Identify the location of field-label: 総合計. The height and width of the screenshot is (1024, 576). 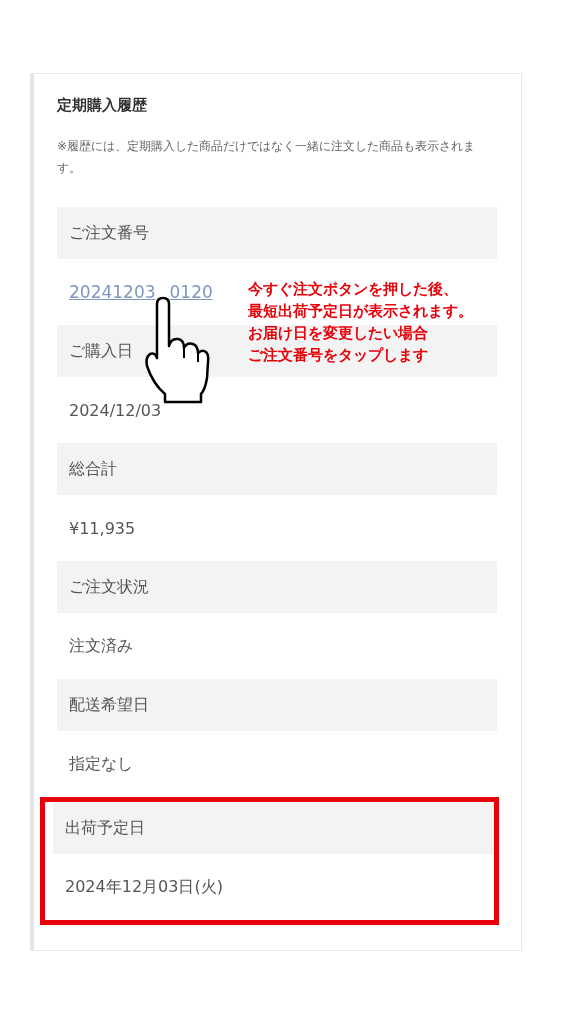
(277, 469).